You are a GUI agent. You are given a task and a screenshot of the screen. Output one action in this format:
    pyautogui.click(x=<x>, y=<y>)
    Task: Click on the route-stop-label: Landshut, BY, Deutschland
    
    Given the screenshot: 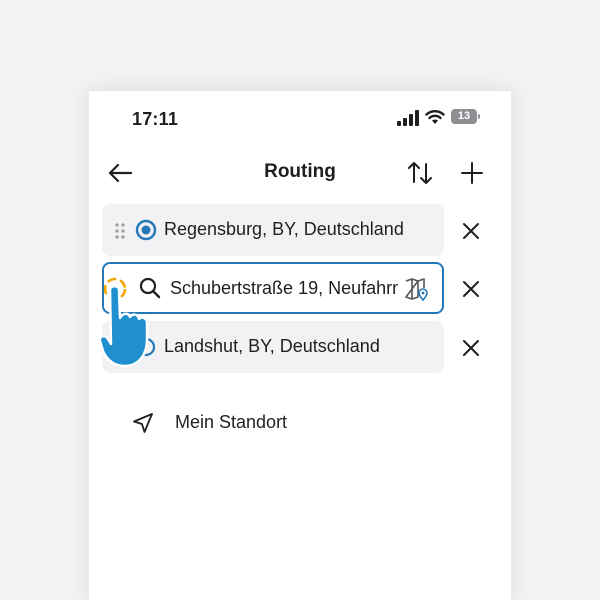 What is the action you would take?
    pyautogui.click(x=272, y=346)
    